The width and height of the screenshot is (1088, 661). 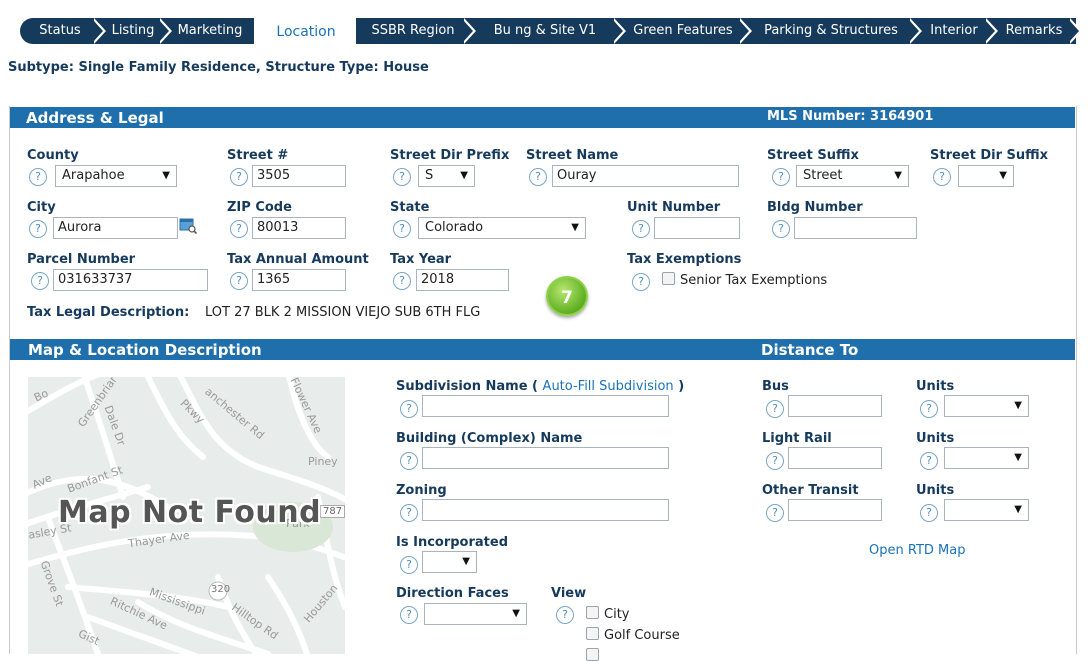 I want to click on tax-legal-value: LOT 27 BLK 2 MISSION VIEJO SUB 6TH FLG, so click(x=343, y=312).